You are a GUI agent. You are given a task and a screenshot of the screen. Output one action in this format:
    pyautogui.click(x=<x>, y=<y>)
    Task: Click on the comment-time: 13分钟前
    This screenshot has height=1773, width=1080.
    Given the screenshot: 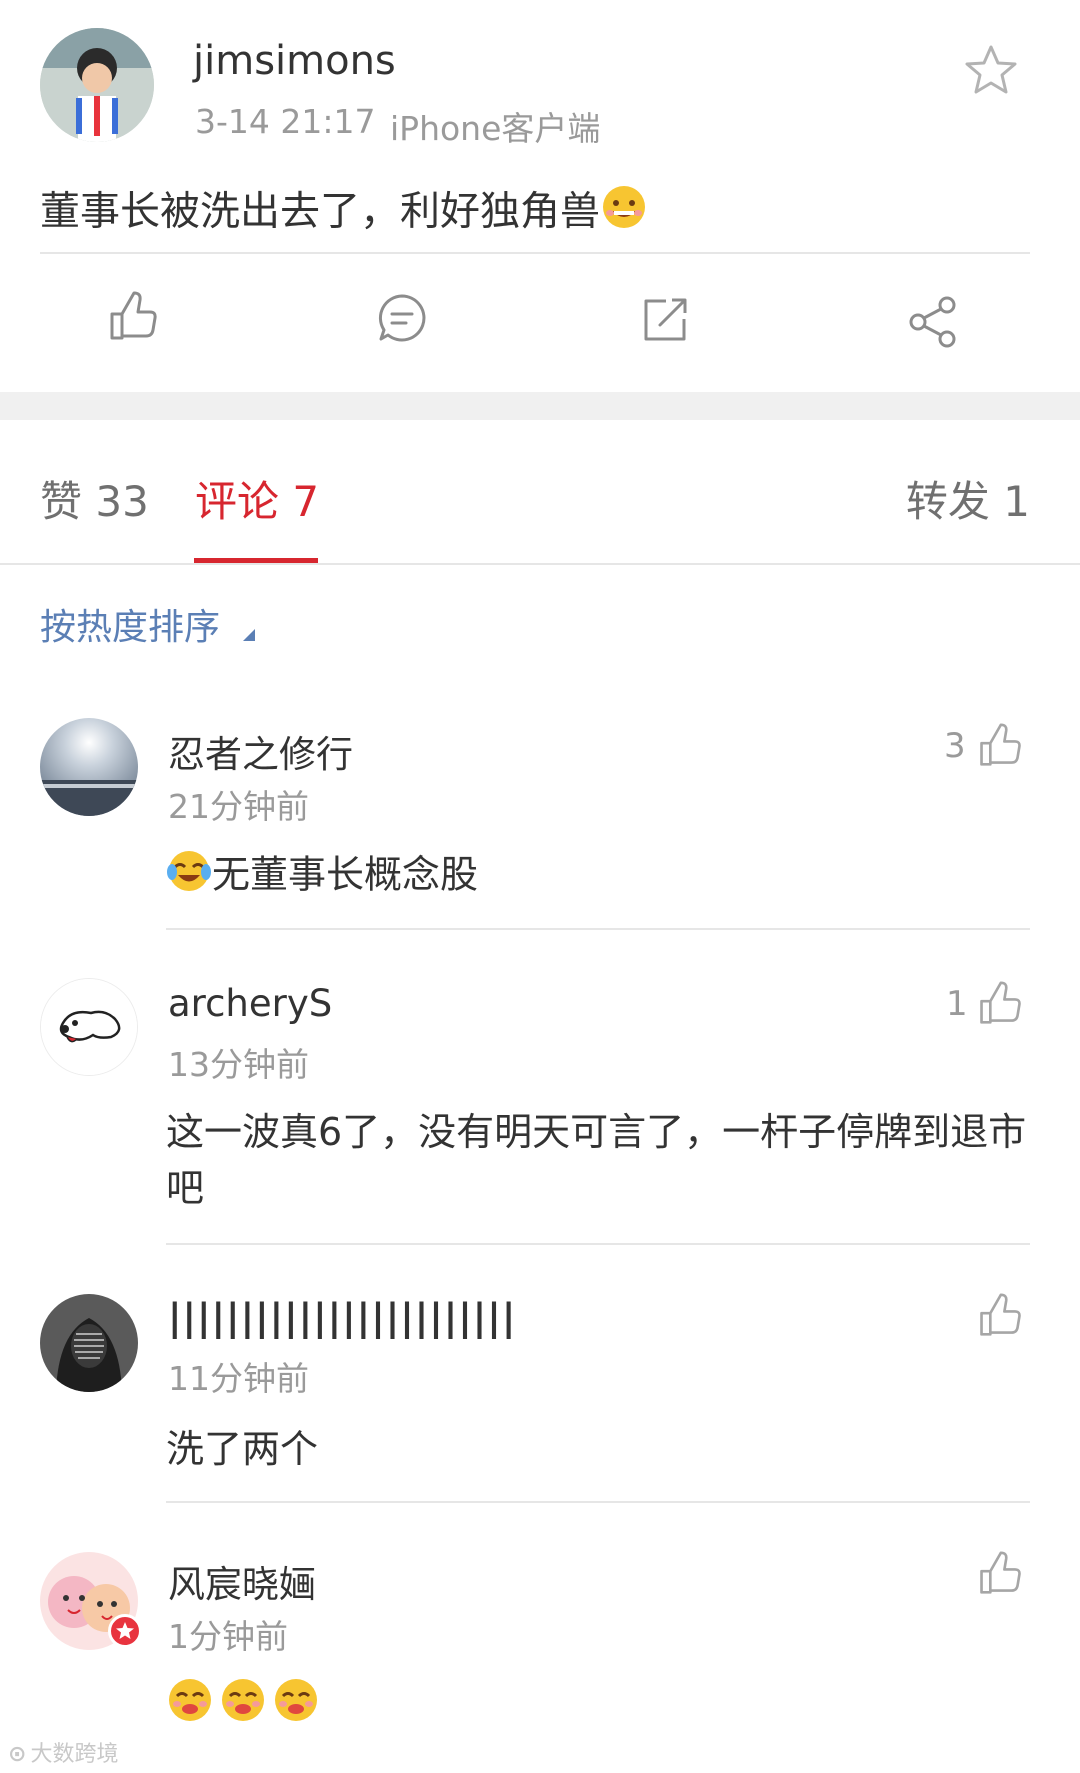 What is the action you would take?
    pyautogui.click(x=238, y=1064)
    